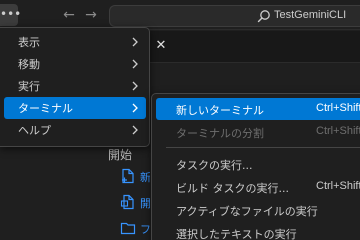 This screenshot has height=240, width=360. I want to click on forward-arrow-icon: →, so click(91, 15).